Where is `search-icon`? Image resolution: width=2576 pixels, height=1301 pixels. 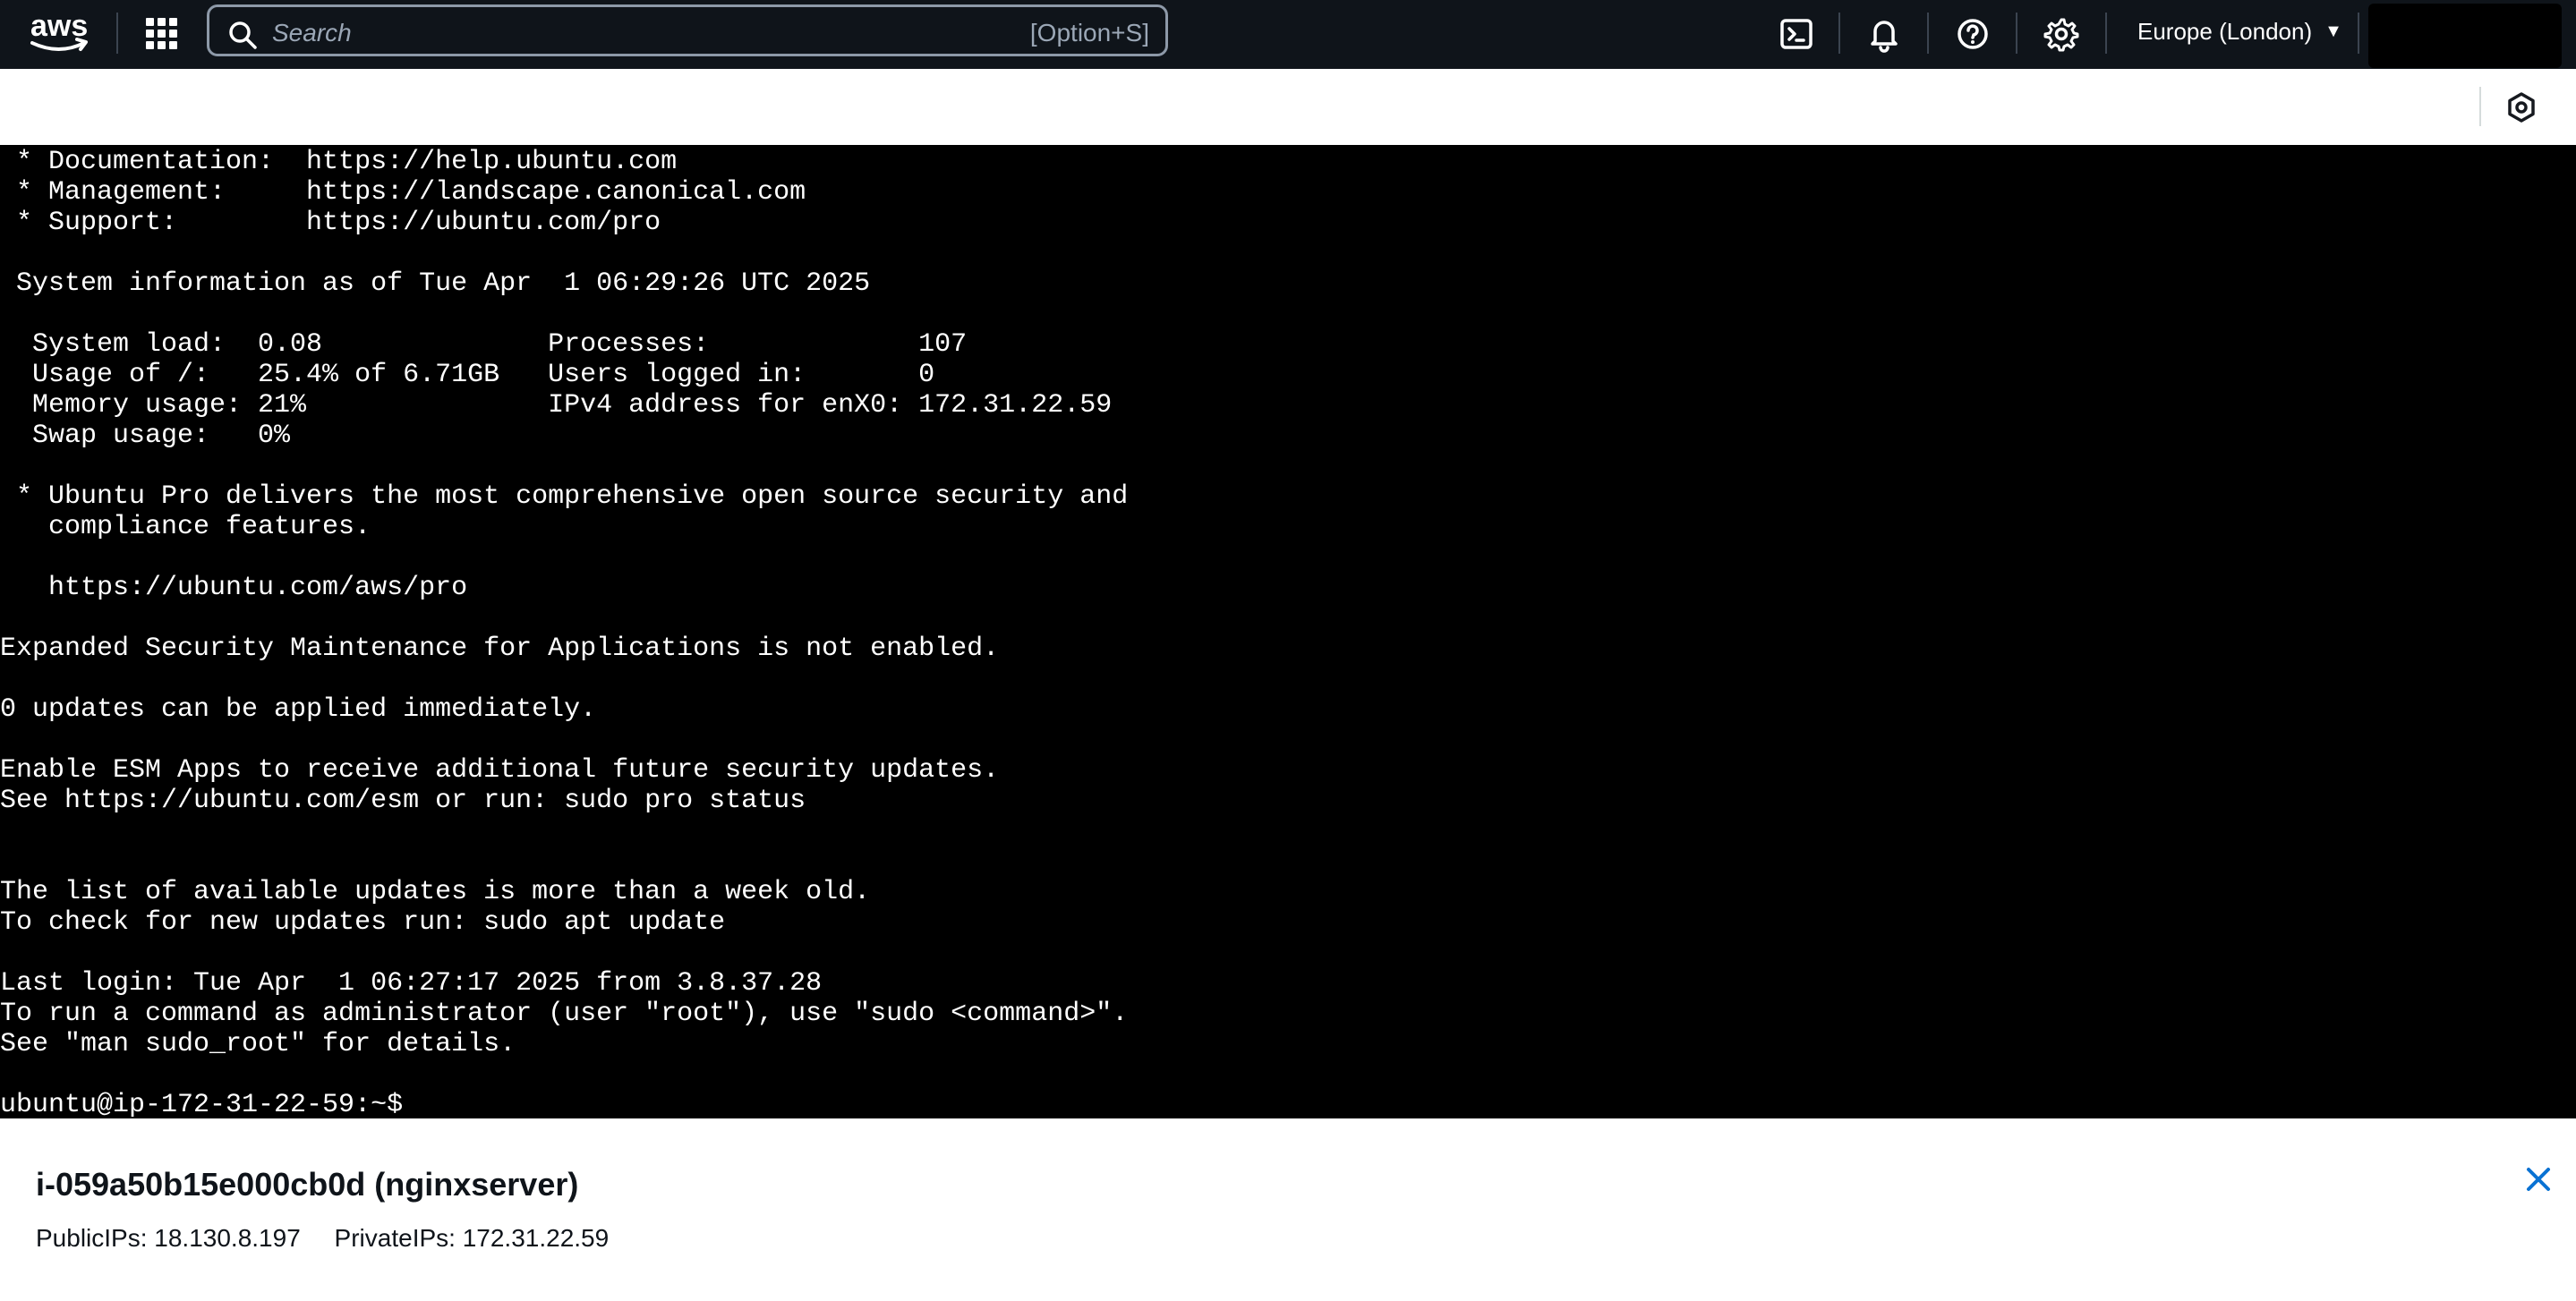 search-icon is located at coordinates (243, 35).